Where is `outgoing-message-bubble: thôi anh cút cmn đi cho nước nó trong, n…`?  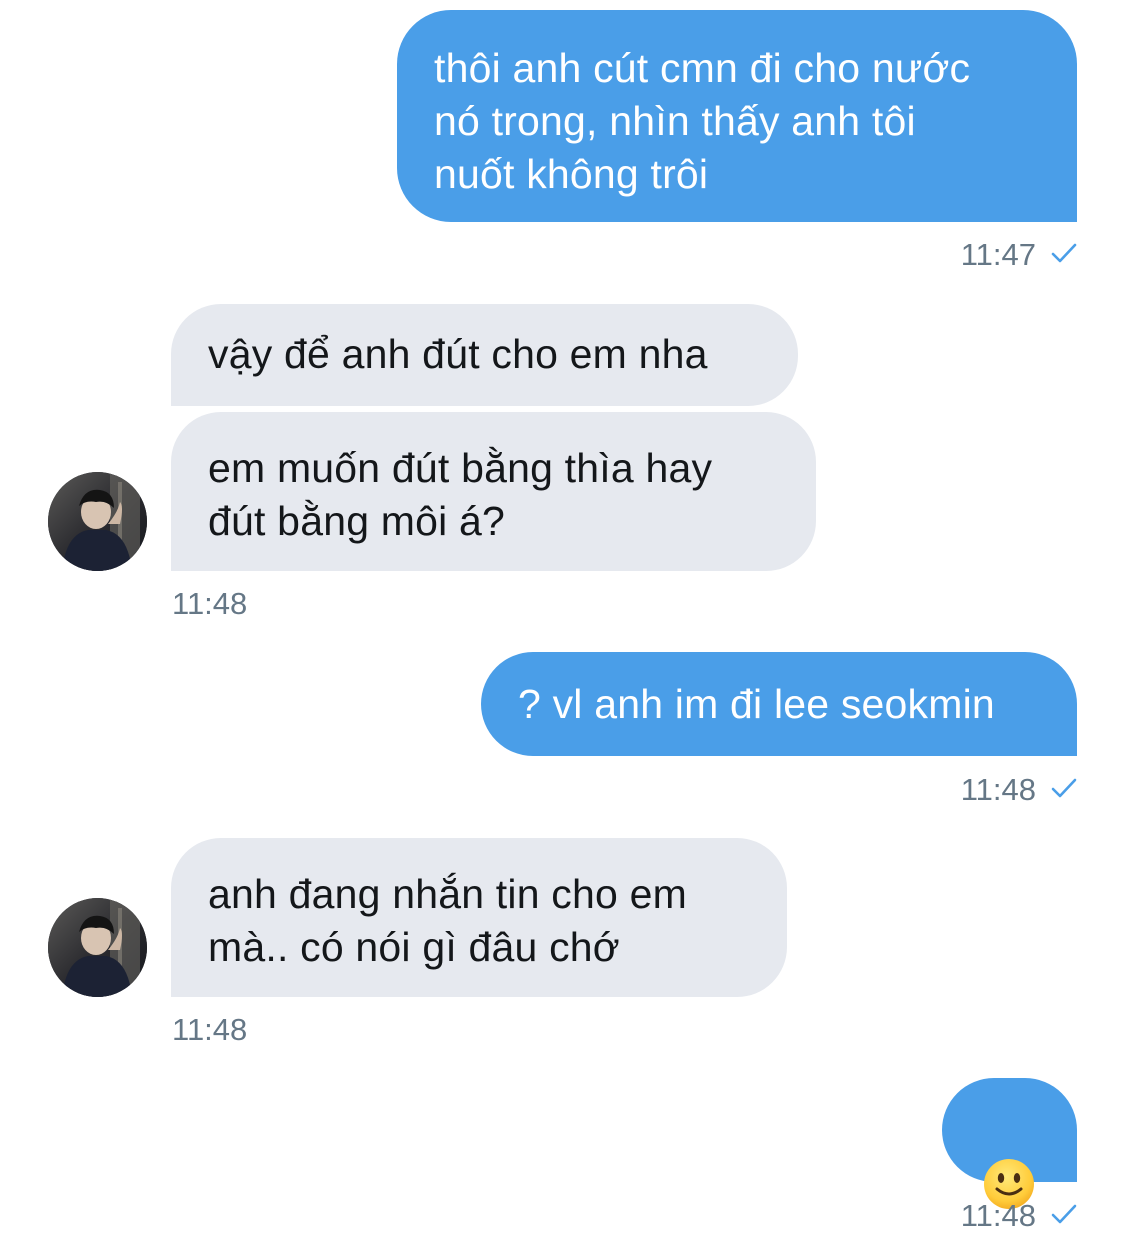 outgoing-message-bubble: thôi anh cút cmn đi cho nước nó trong, n… is located at coordinates (737, 116).